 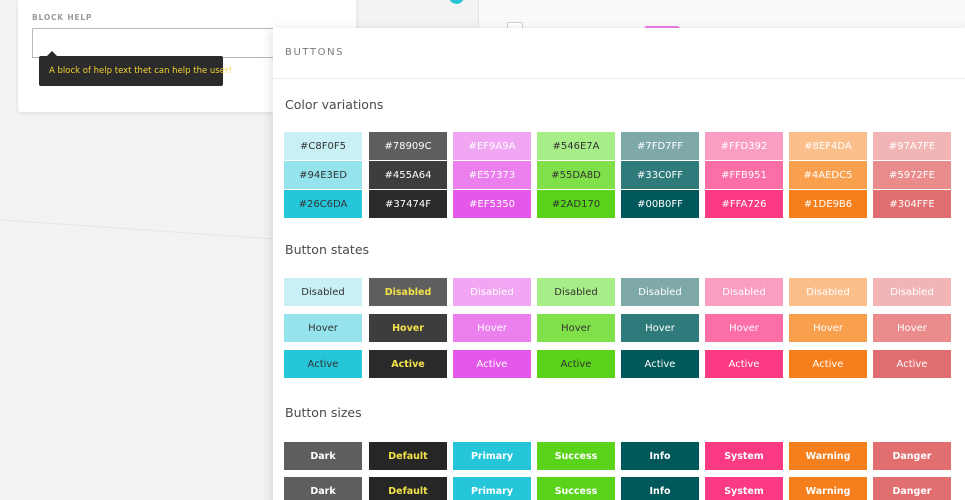 What do you see at coordinates (323, 412) in the screenshot?
I see `section-button-sizes: Button sizes` at bounding box center [323, 412].